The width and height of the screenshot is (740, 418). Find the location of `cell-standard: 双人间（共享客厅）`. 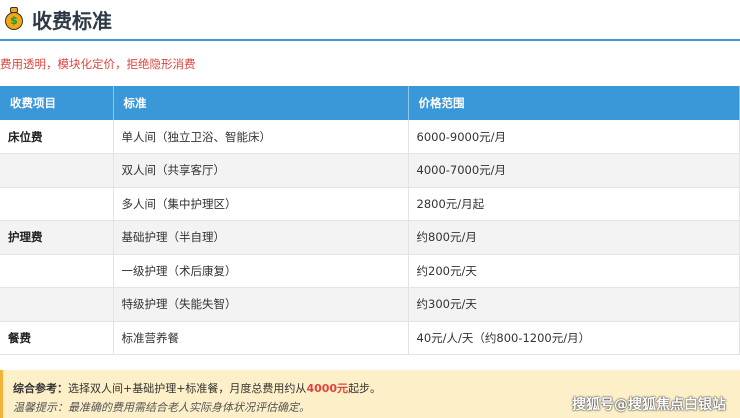

cell-standard: 双人间（共享客厅） is located at coordinates (261, 170).